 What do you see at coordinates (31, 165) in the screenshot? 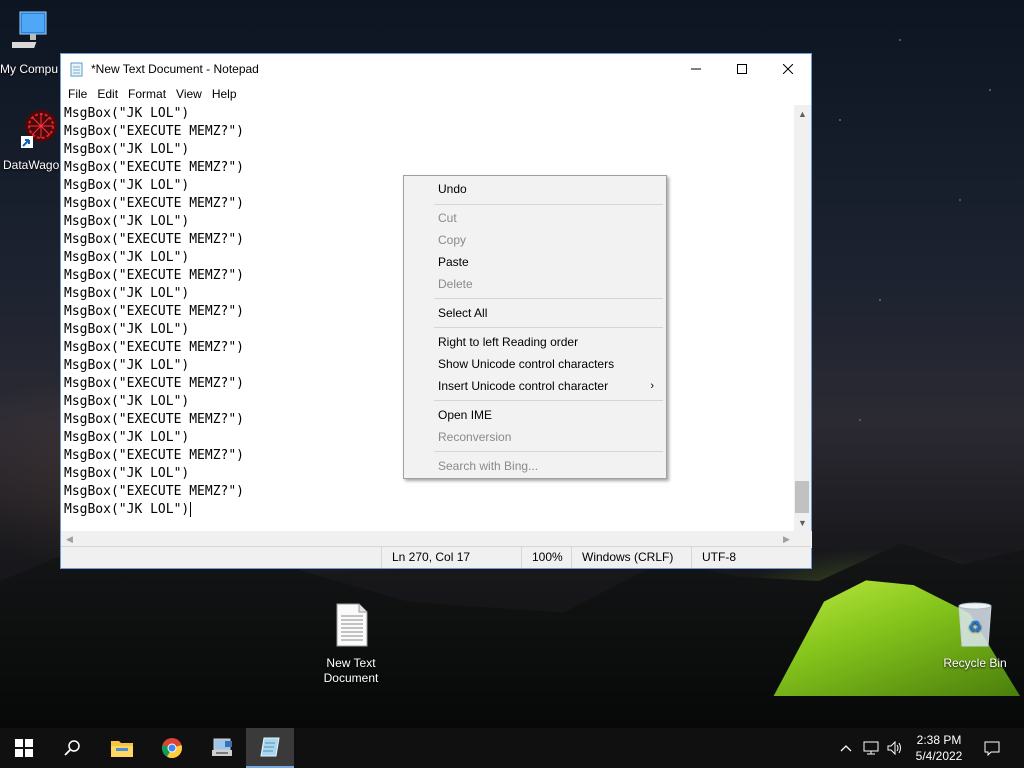
I see `desktop-icon-label: DataWago` at bounding box center [31, 165].